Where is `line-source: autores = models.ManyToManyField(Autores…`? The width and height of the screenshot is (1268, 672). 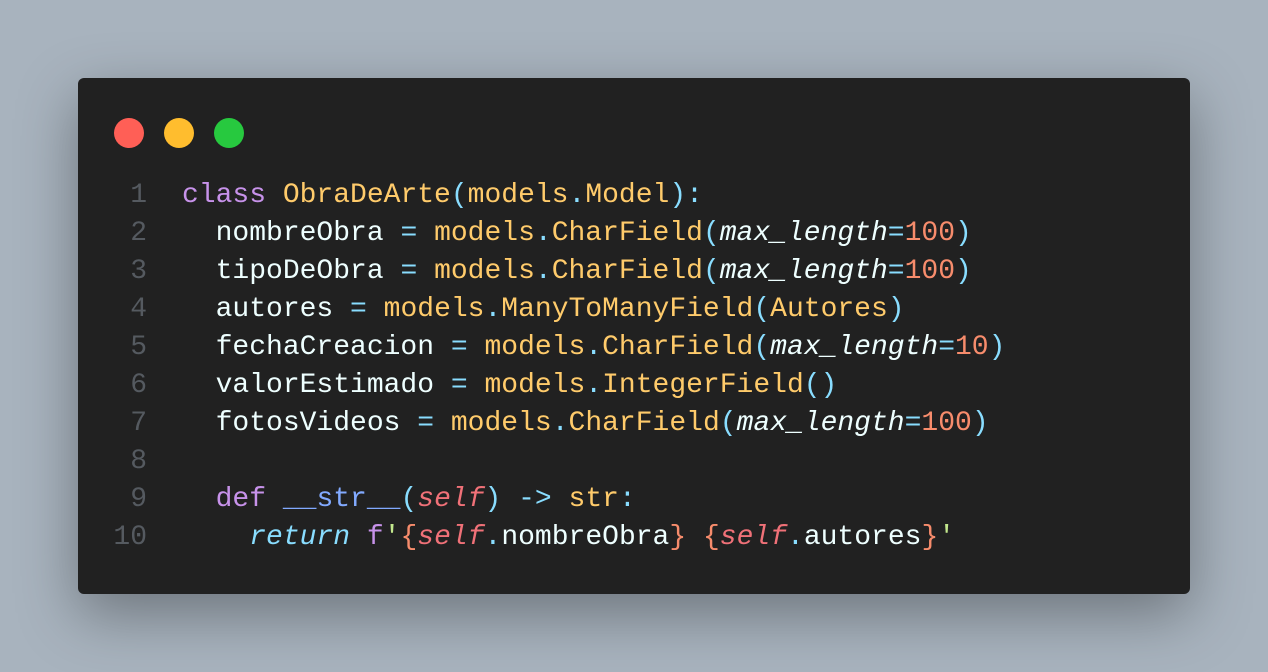
line-source: autores = models.ManyToManyField(Autores… is located at coordinates (543, 310).